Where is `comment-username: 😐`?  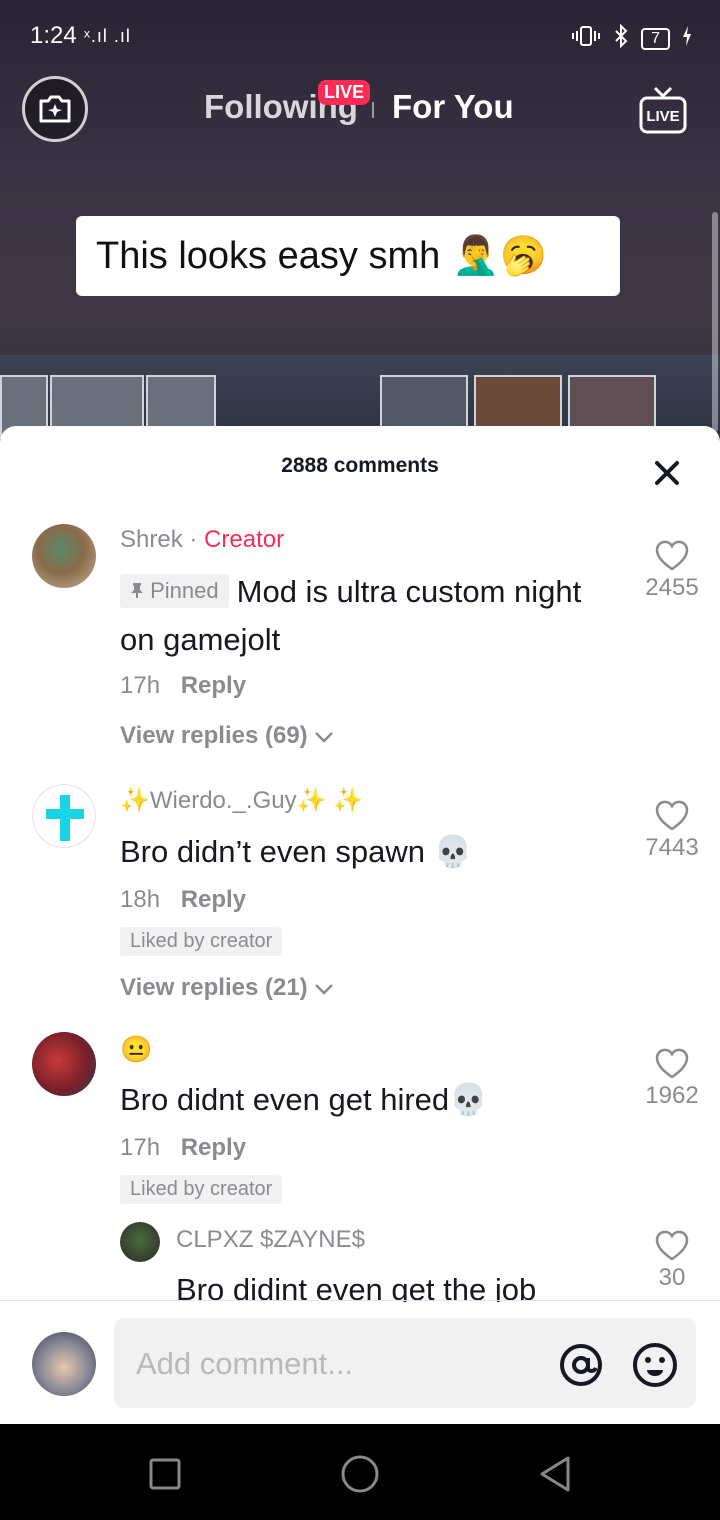 comment-username: 😐 is located at coordinates (136, 1049).